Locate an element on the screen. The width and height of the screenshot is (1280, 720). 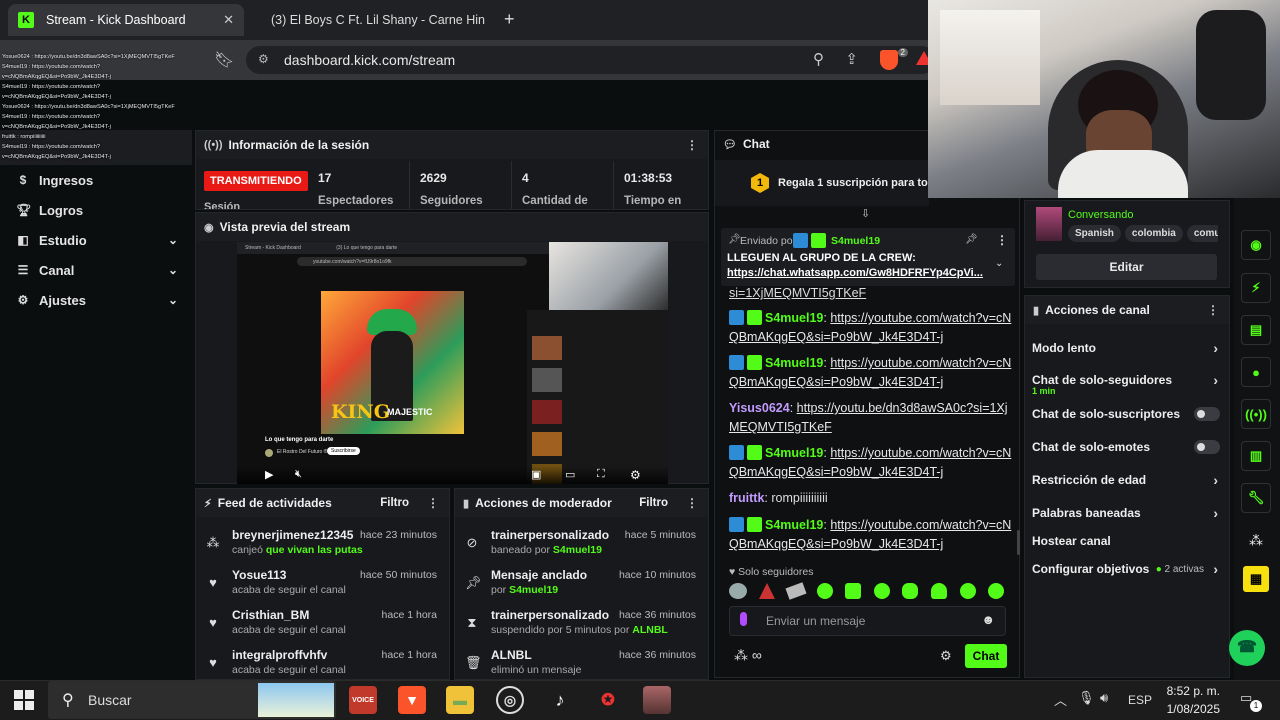
bolt-icon: ⚡︎ is located at coordinates (1256, 288).